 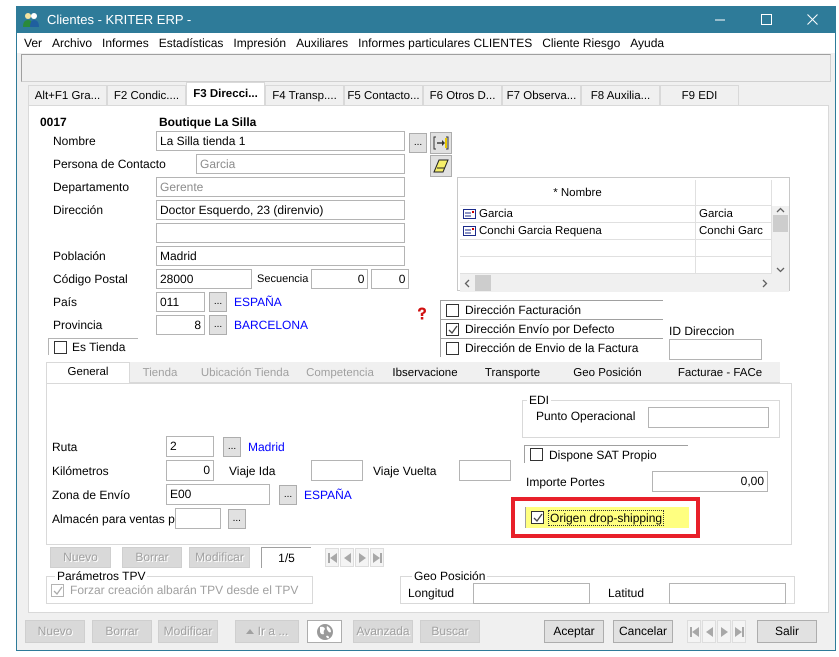 What do you see at coordinates (449, 576) in the screenshot?
I see `group-title: Geo Posición` at bounding box center [449, 576].